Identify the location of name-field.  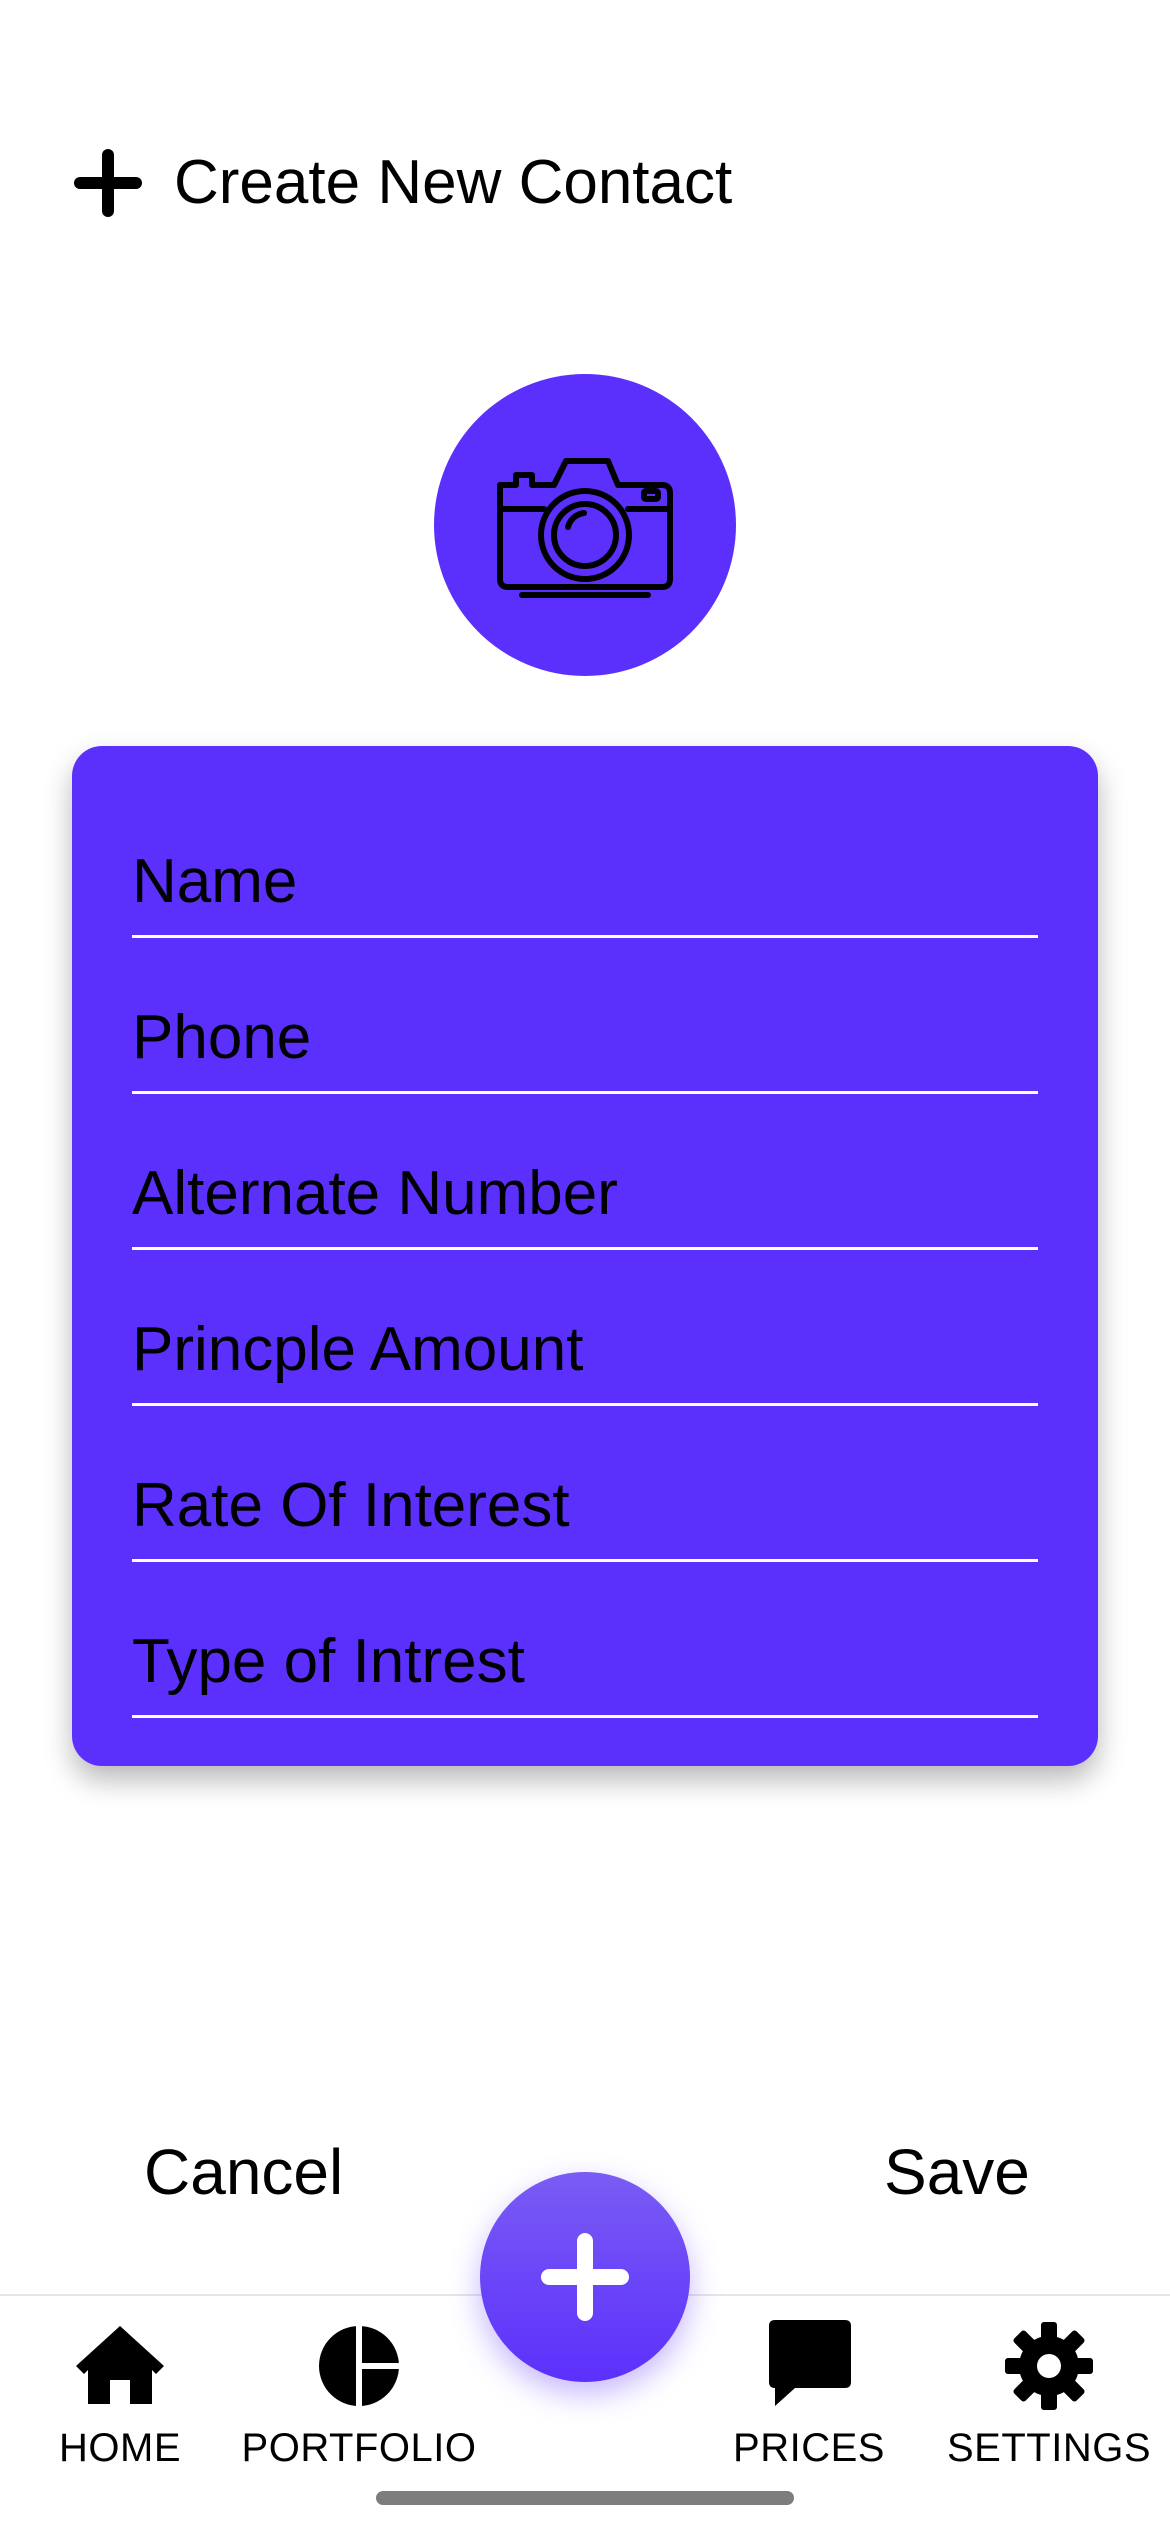
(585, 860).